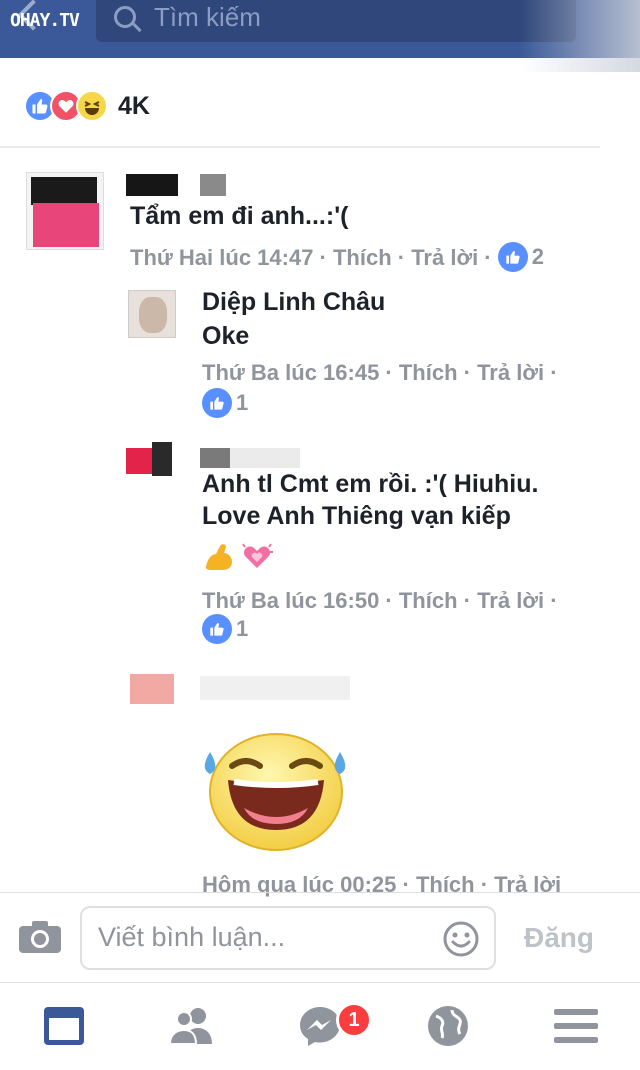 Image resolution: width=640 pixels, height=1070 pixels. What do you see at coordinates (239, 216) in the screenshot?
I see `comment-text: Tẩm em đi anh...:'(` at bounding box center [239, 216].